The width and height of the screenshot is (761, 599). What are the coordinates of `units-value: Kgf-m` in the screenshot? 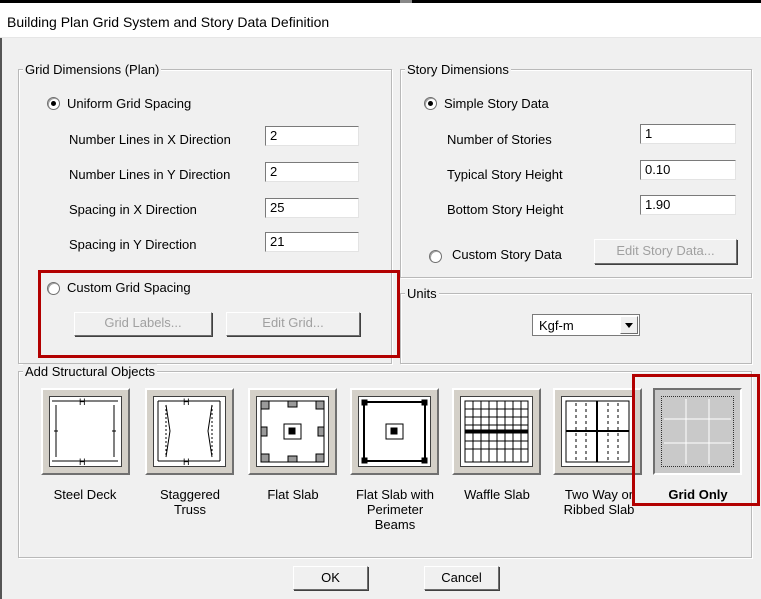 It's located at (556, 325).